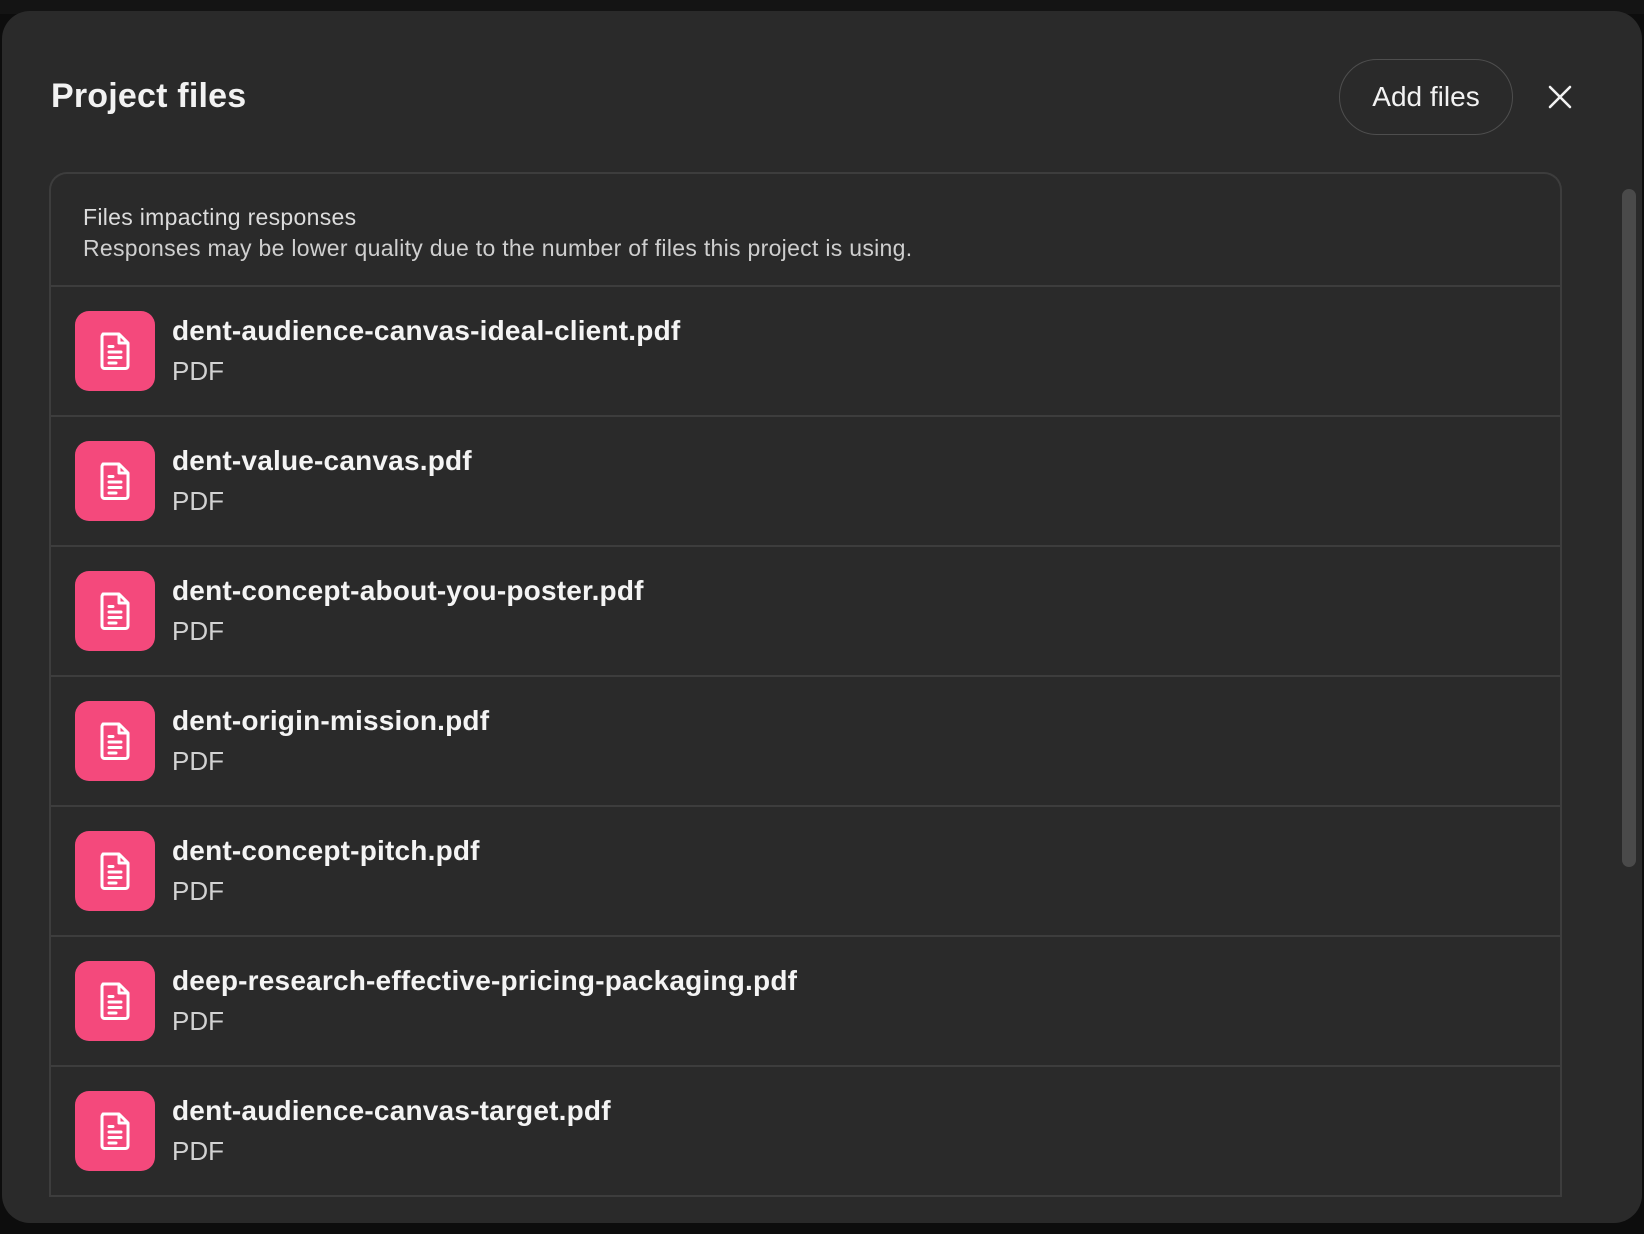  What do you see at coordinates (1629, 528) in the screenshot?
I see `scrollbar-thumb` at bounding box center [1629, 528].